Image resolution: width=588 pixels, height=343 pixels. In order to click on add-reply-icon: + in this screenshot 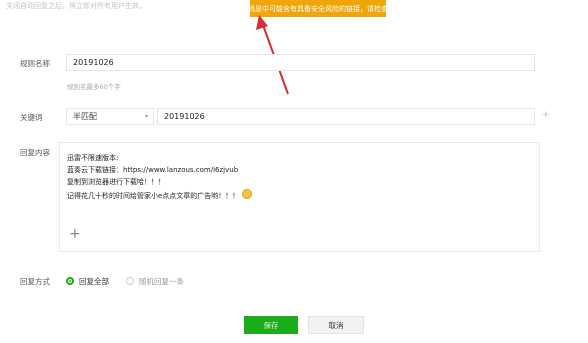, I will do `click(75, 234)`.